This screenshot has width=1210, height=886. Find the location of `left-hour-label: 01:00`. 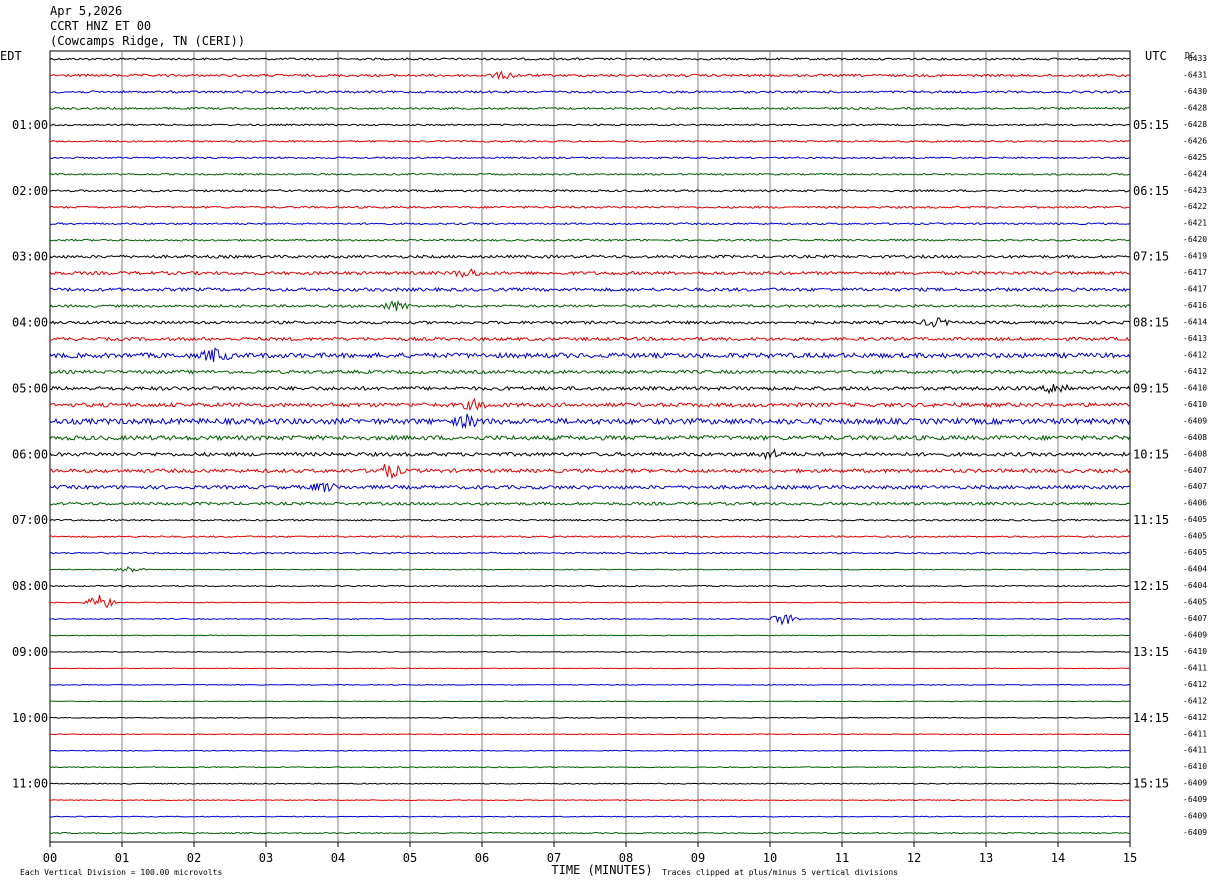

left-hour-label: 01:00 is located at coordinates (30, 125).